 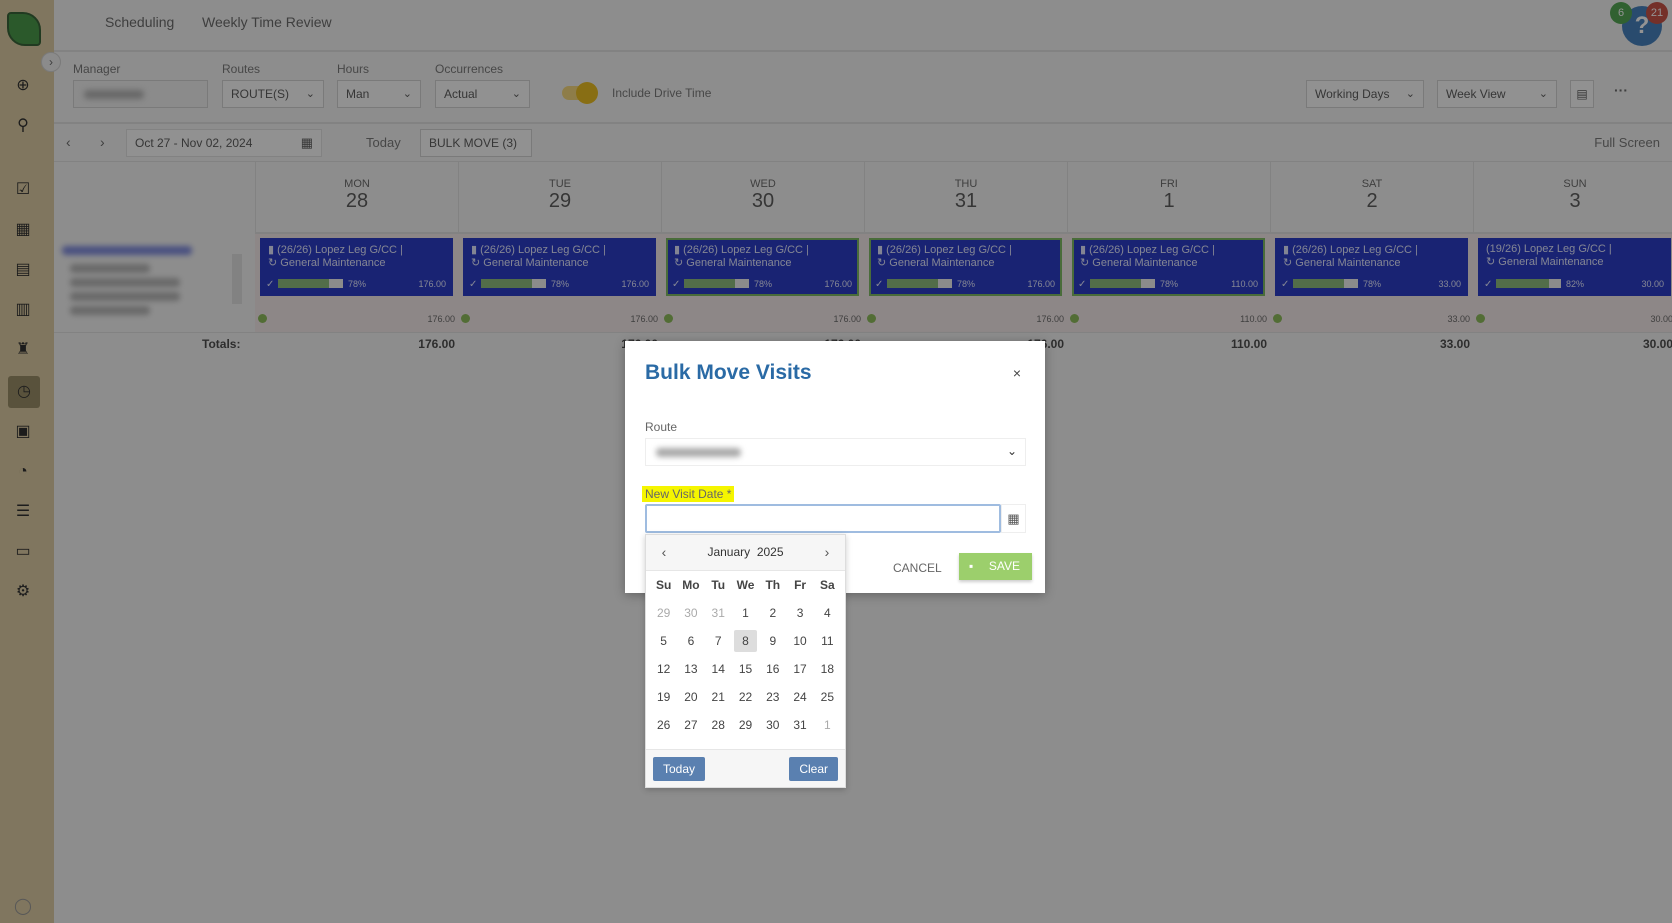 What do you see at coordinates (718, 585) in the screenshot?
I see `weekday-label: Tu` at bounding box center [718, 585].